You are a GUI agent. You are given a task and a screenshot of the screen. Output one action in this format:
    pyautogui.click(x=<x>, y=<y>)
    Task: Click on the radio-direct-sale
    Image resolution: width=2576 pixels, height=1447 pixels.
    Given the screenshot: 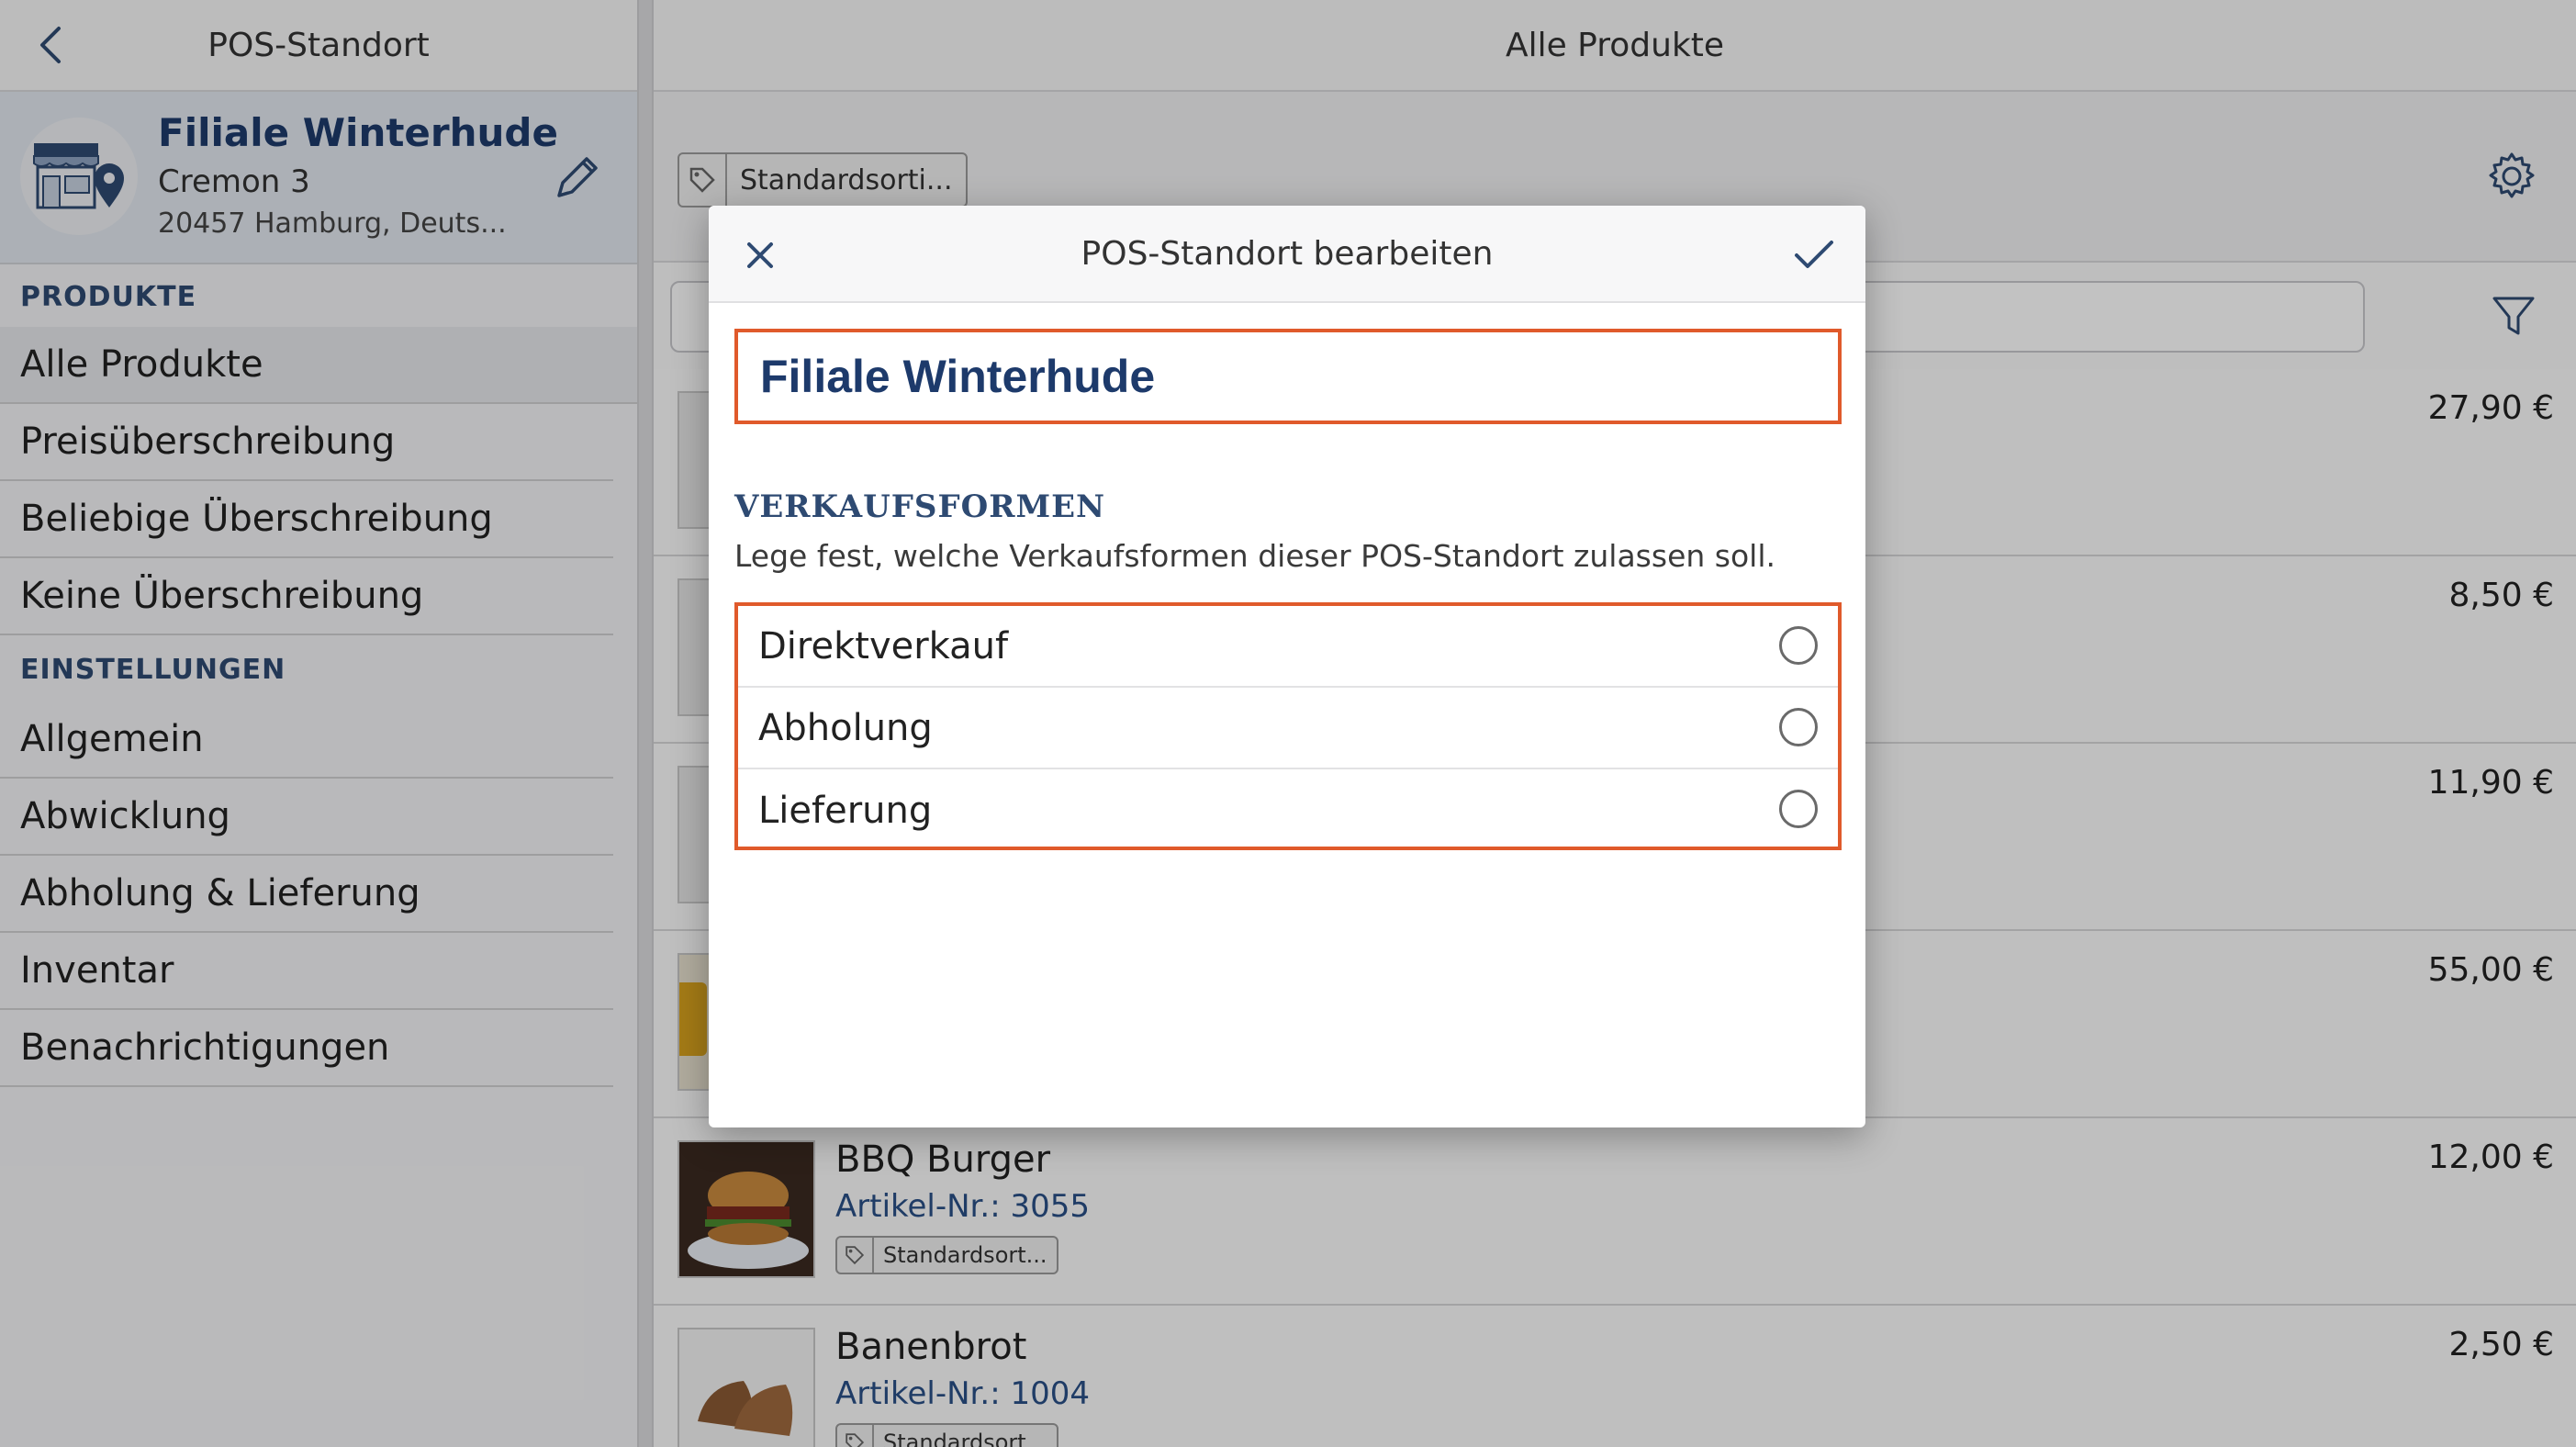 What is the action you would take?
    pyautogui.click(x=1798, y=645)
    